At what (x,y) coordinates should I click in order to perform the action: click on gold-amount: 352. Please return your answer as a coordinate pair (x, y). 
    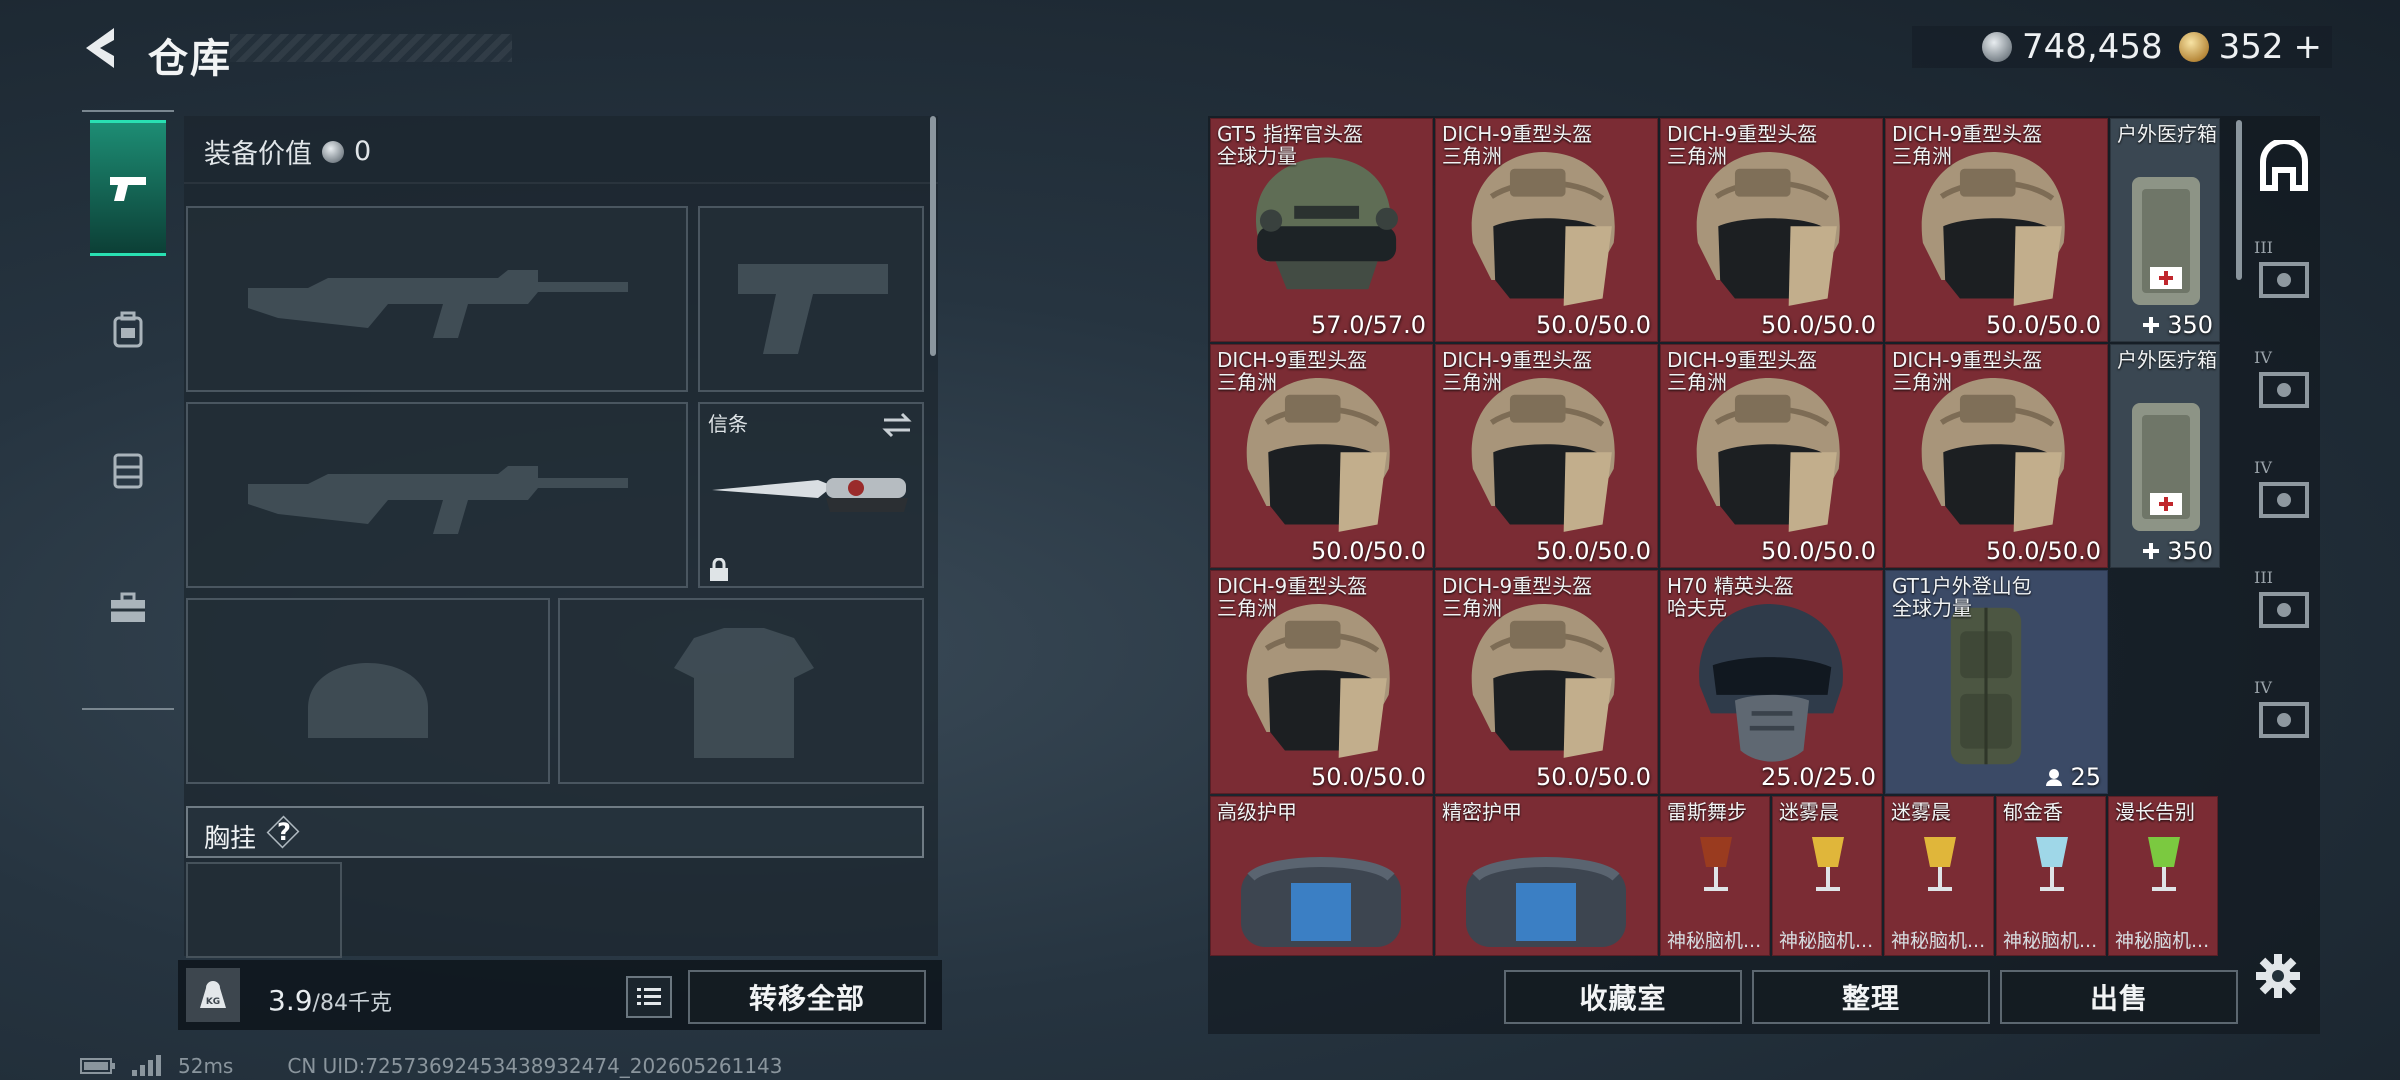
    Looking at the image, I should click on (2251, 47).